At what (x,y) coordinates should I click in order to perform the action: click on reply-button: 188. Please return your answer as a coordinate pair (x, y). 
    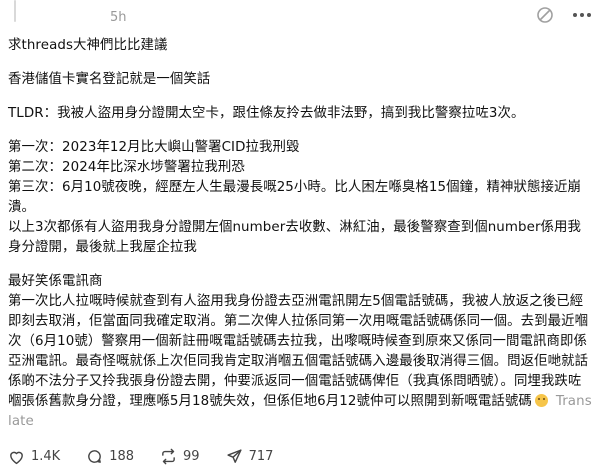
    Looking at the image, I should click on (110, 456).